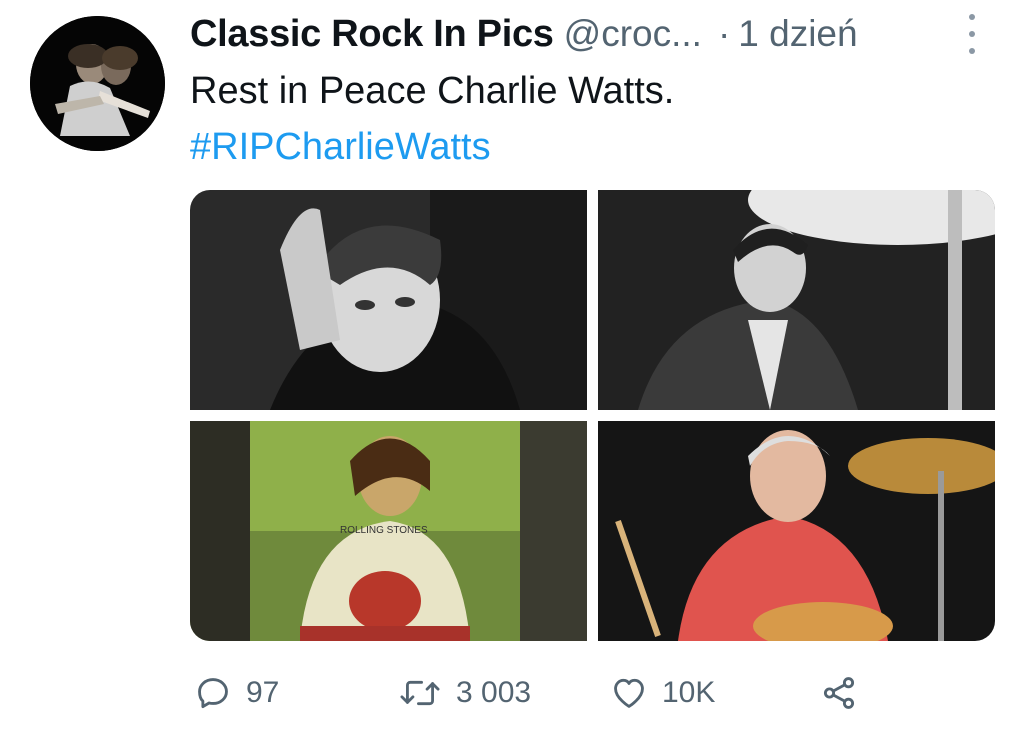 The height and width of the screenshot is (741, 1024). What do you see at coordinates (420, 693) in the screenshot?
I see `retweet-icon` at bounding box center [420, 693].